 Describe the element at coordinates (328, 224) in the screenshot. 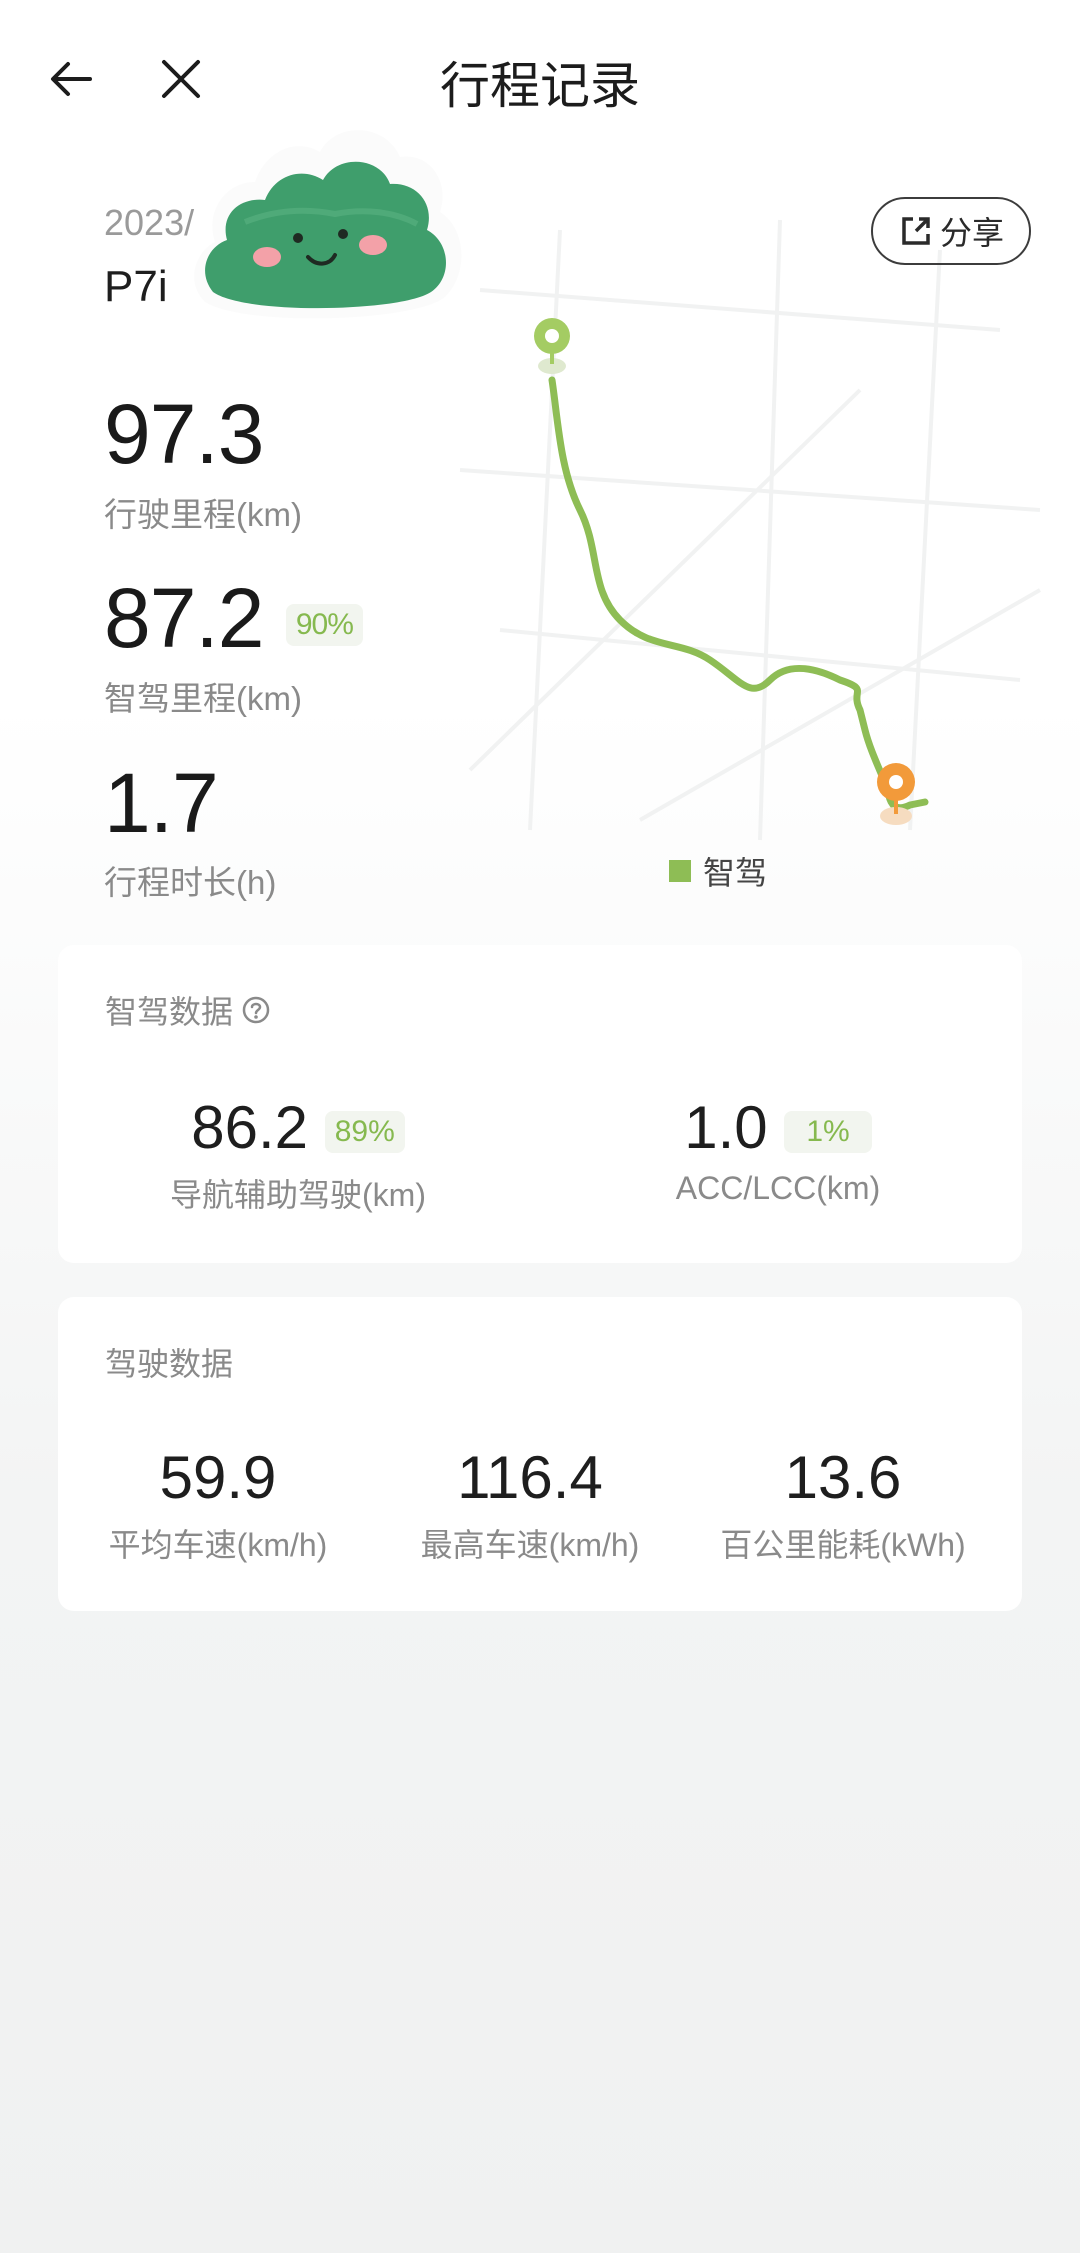

I see `cloud-sticker` at that location.